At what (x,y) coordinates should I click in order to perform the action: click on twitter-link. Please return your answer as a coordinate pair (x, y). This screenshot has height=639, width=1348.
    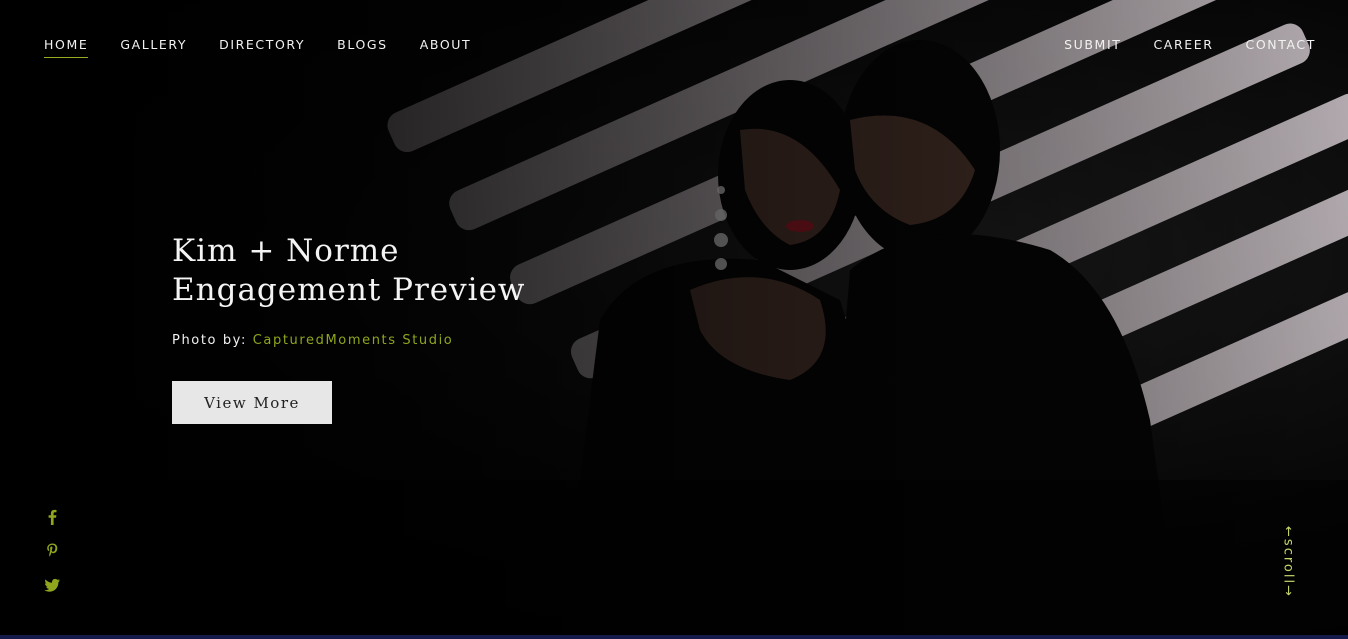
    Looking at the image, I should click on (52, 585).